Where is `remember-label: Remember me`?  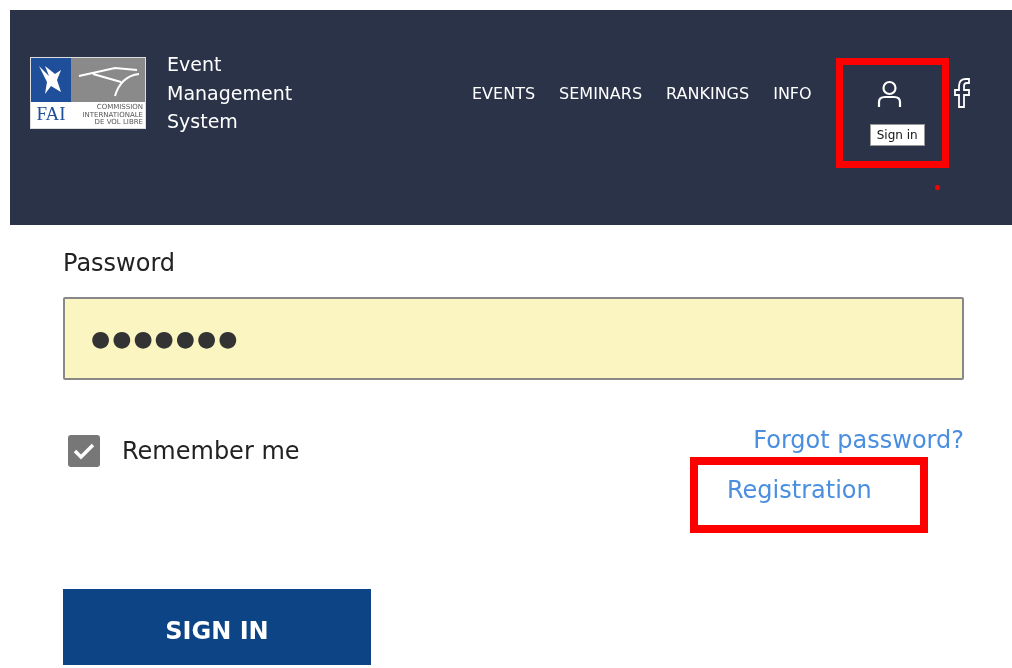
remember-label: Remember me is located at coordinates (211, 451).